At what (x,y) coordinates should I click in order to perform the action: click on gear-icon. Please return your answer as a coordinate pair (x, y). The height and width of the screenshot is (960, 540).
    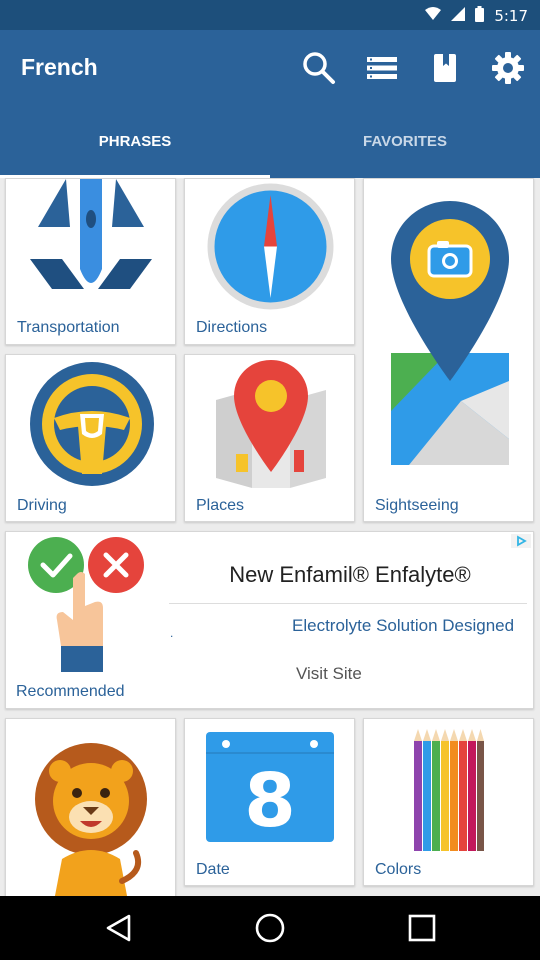
    Looking at the image, I should click on (508, 68).